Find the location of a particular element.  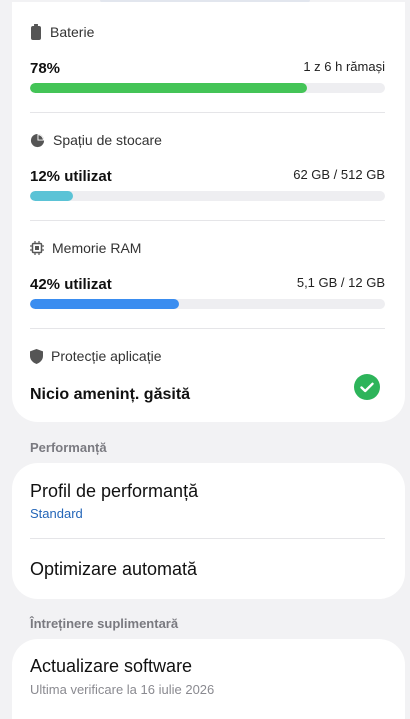

check-circle-icon is located at coordinates (367, 387).